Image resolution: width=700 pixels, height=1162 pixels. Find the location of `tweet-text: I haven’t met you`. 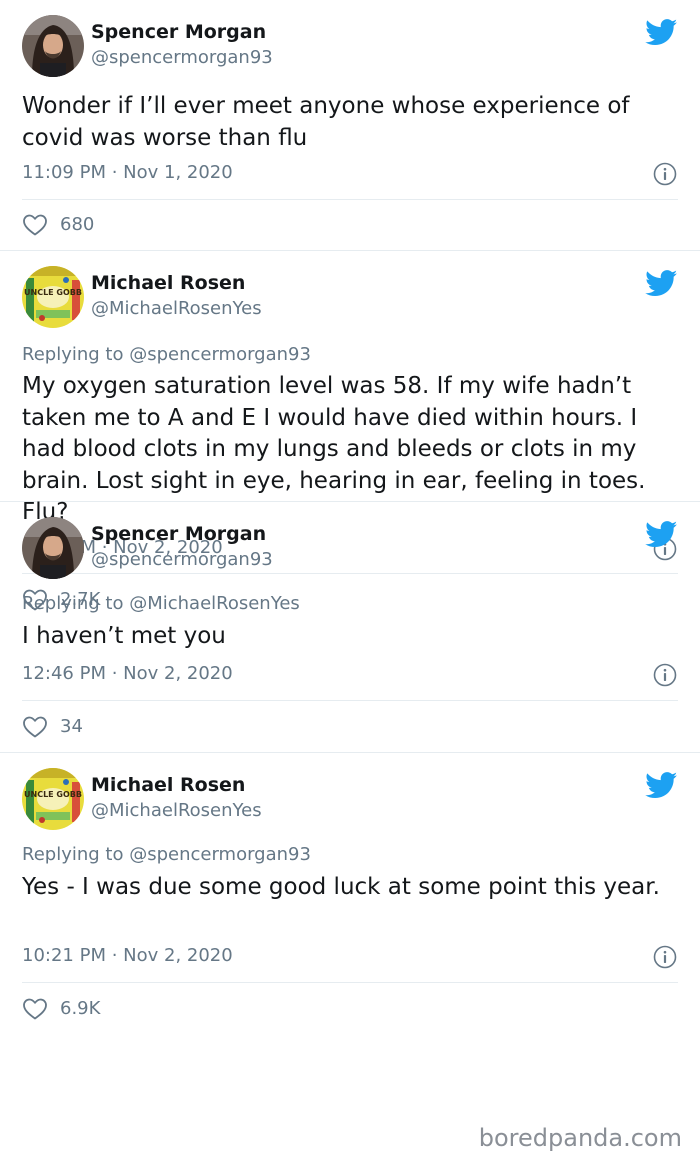

tweet-text: I haven’t met you is located at coordinates (124, 636).